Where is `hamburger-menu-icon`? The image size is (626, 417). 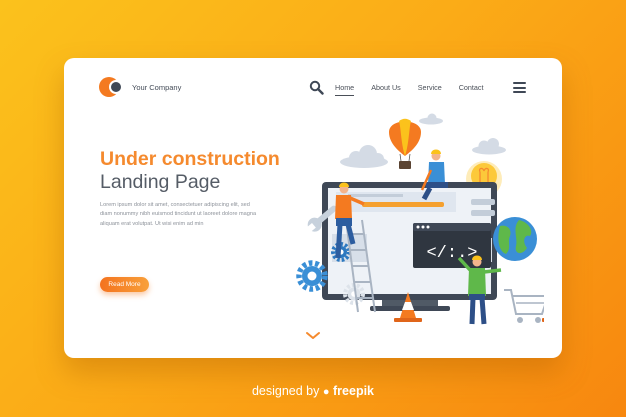
hamburger-menu-icon is located at coordinates (519, 87).